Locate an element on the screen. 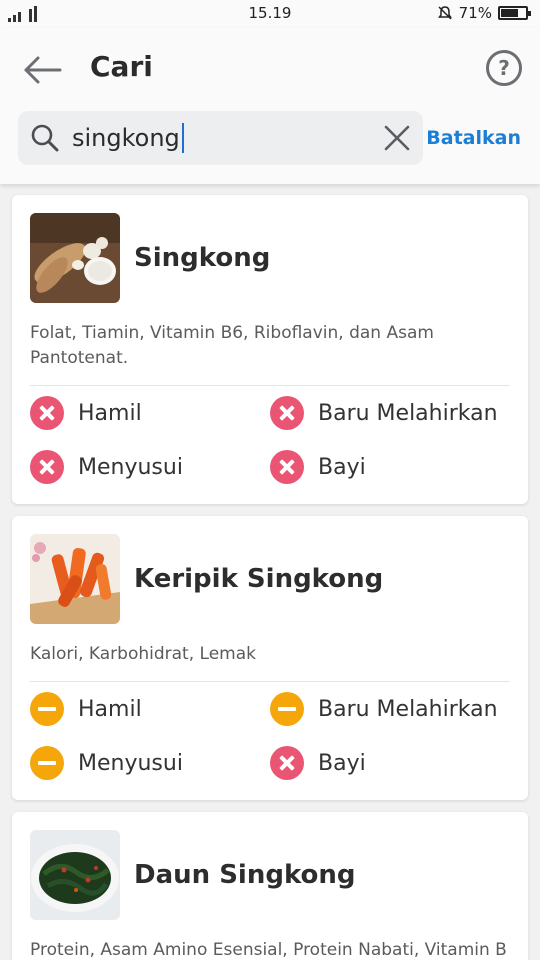 This screenshot has height=960, width=540. food-name: Singkong is located at coordinates (202, 258).